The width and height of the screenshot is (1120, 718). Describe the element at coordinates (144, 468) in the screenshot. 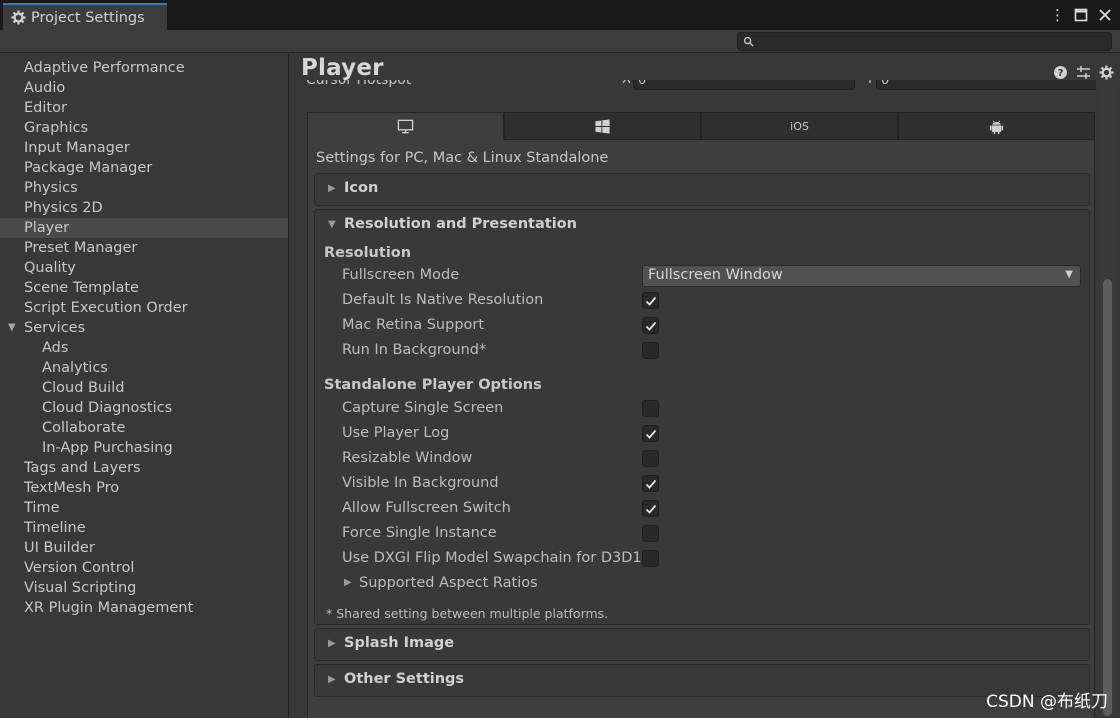

I see `sidebar-item: Tags and Layers` at that location.